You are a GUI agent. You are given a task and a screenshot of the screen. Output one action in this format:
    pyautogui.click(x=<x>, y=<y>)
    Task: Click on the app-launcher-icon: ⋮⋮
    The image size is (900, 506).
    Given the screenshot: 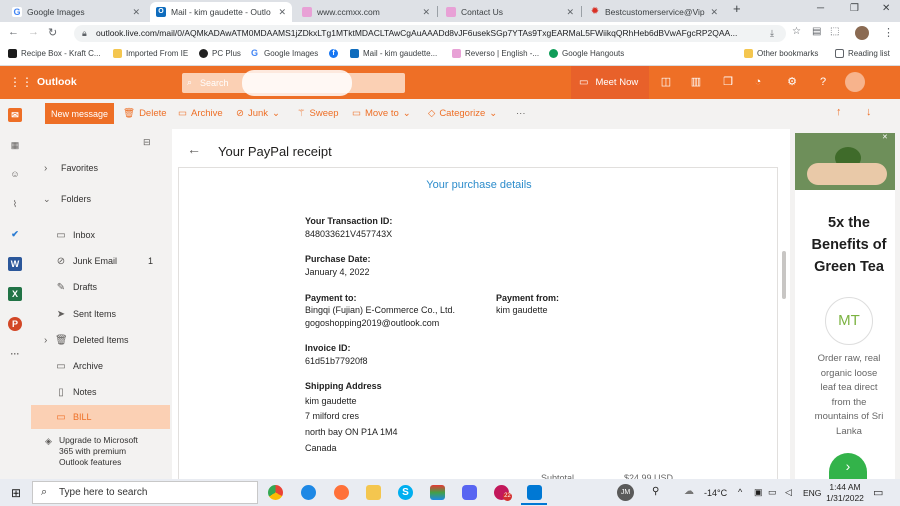 What is the action you would take?
    pyautogui.click(x=21, y=82)
    